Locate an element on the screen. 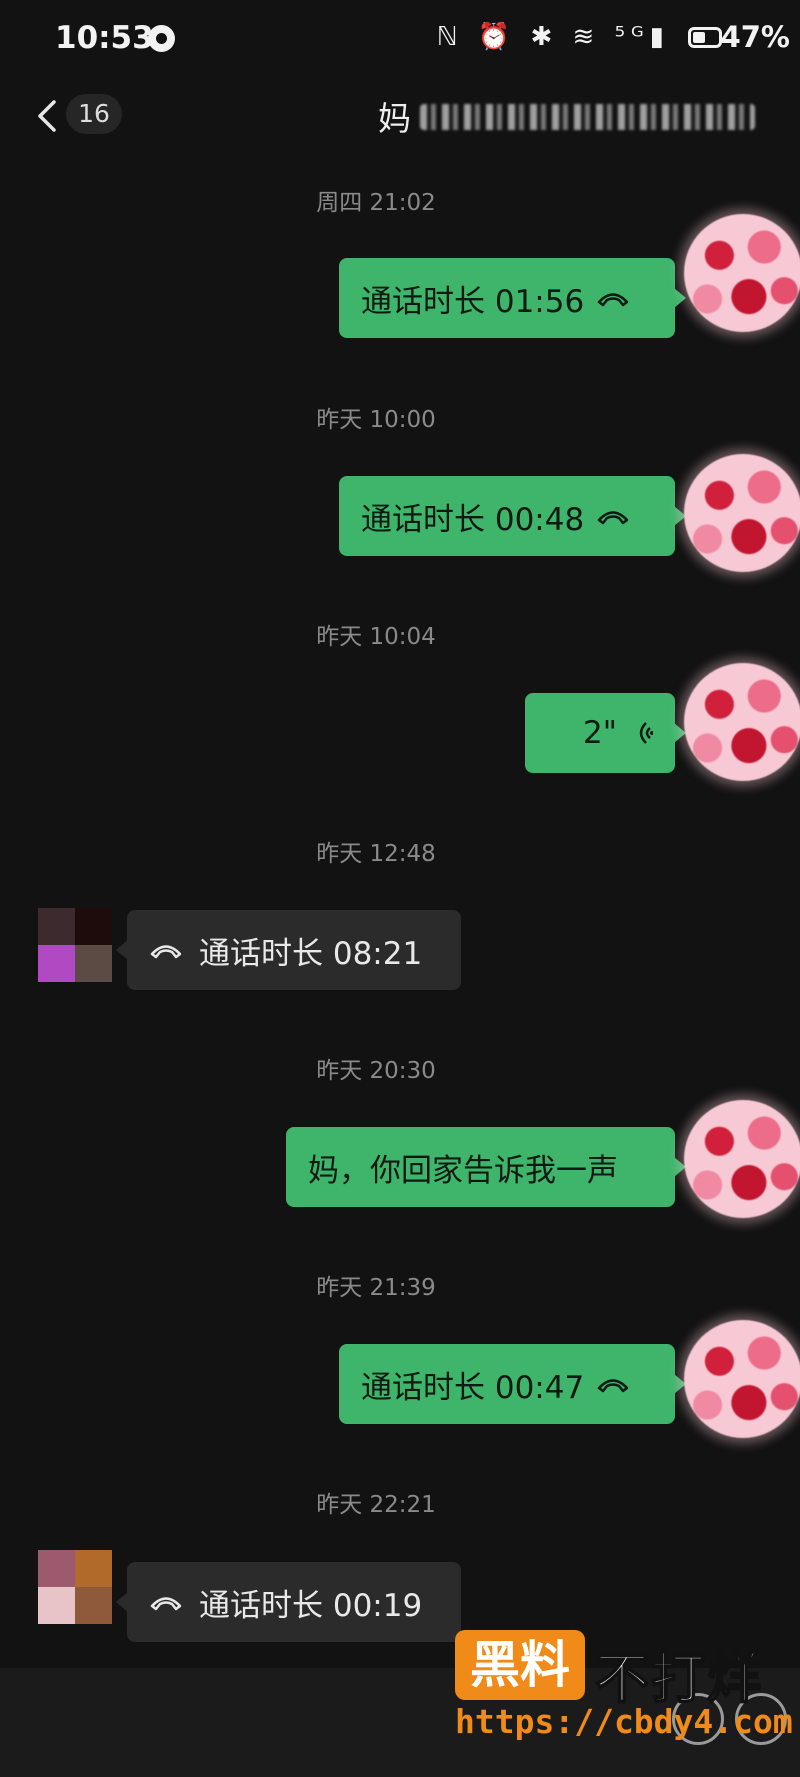  call-duration-text: 通话时长 00:47 is located at coordinates (473, 1387).